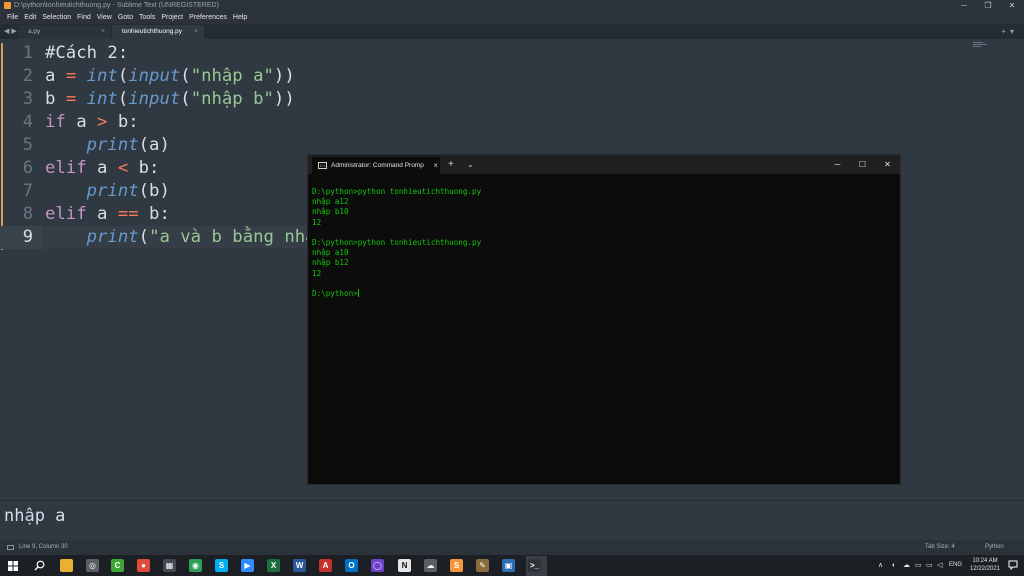 This screenshot has height=576, width=1024. What do you see at coordinates (512, 547) in the screenshot?
I see `status-bar: Line 9, Column 30 Tab Size: 4 Python` at bounding box center [512, 547].